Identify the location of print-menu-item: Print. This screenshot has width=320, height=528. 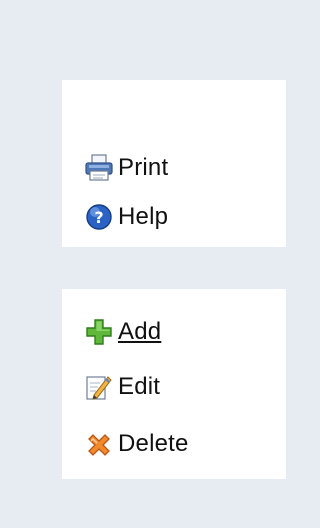
(126, 168).